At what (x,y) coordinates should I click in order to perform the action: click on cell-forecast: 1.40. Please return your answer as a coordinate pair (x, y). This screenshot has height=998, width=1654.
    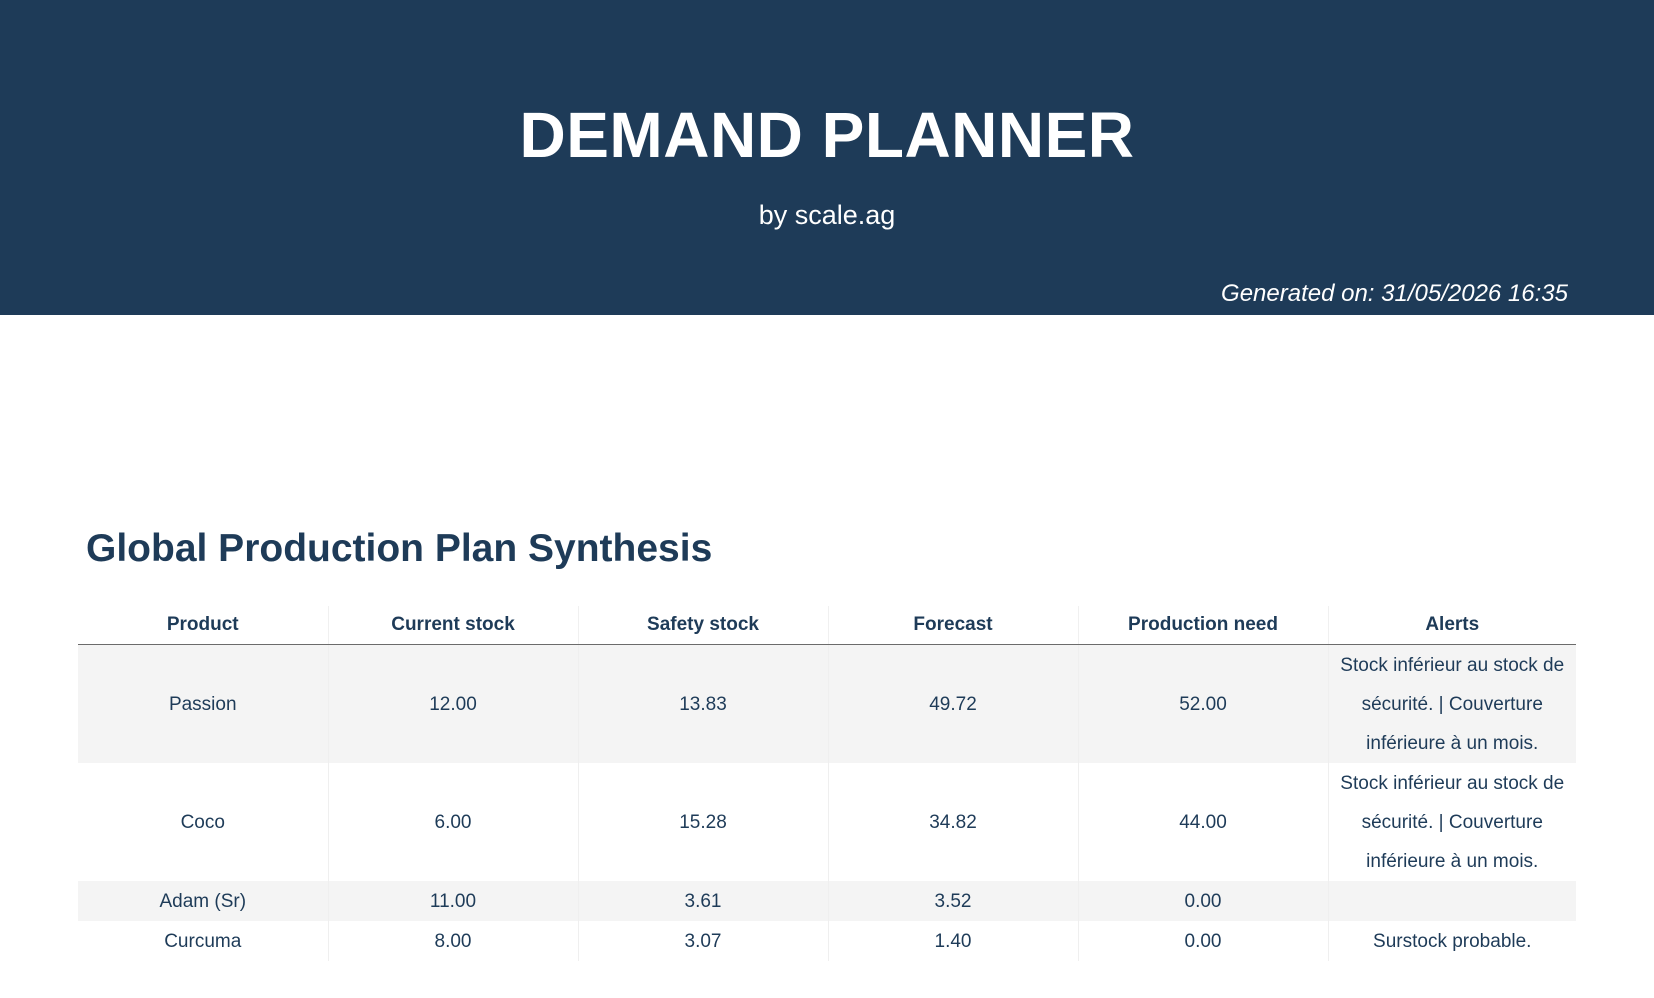
    Looking at the image, I should click on (953, 941).